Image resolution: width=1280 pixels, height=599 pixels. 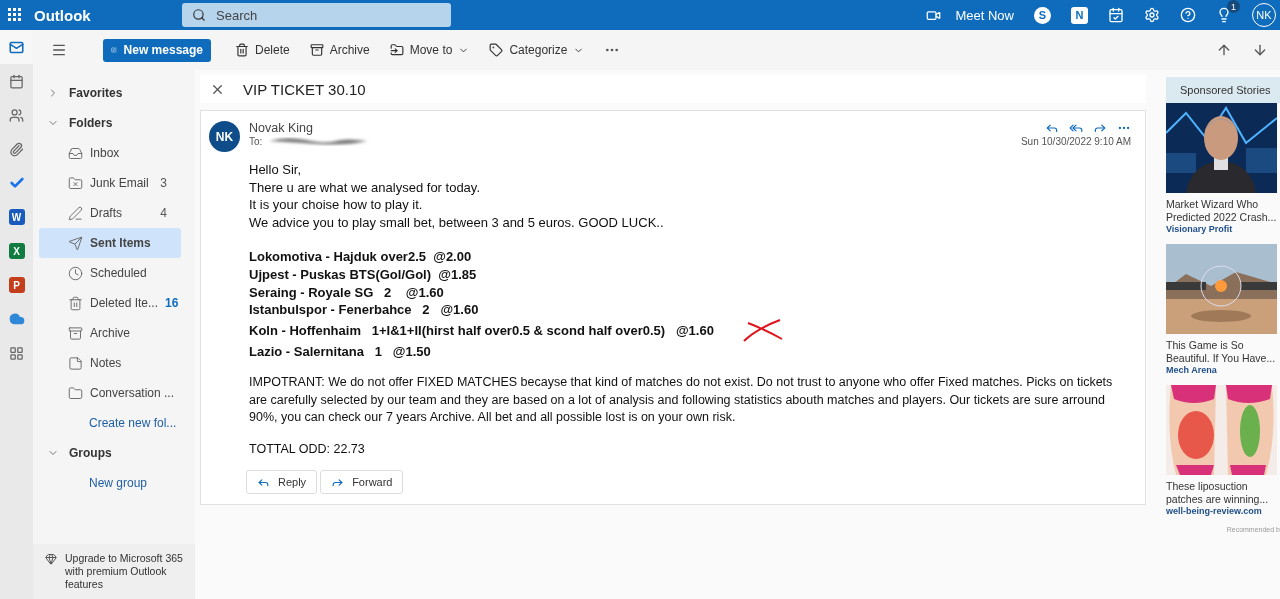 What do you see at coordinates (336, 205) in the screenshot?
I see `body-text: It is your choise how to play it.` at bounding box center [336, 205].